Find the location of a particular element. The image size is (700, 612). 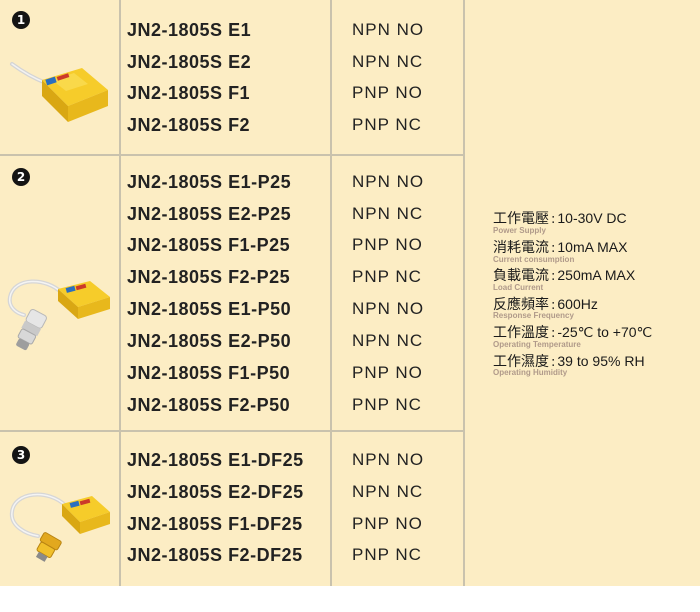

spec-operating-temperature: 工作溫度: -25℃ to +70℃ is located at coordinates (572, 332).